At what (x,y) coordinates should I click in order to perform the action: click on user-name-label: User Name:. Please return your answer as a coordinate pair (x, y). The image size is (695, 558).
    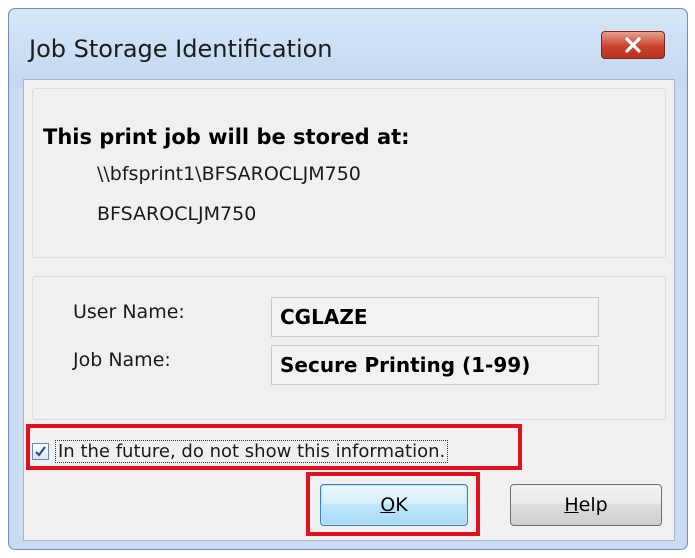
    Looking at the image, I should click on (129, 312).